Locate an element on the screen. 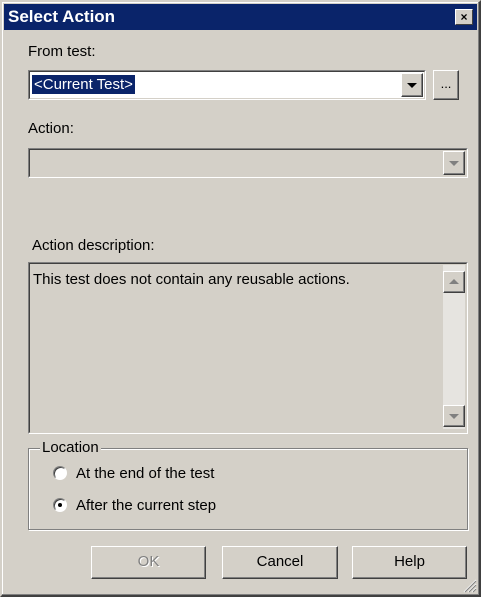 The image size is (481, 597). from-test-combobox: <Current Test> is located at coordinates (227, 85).